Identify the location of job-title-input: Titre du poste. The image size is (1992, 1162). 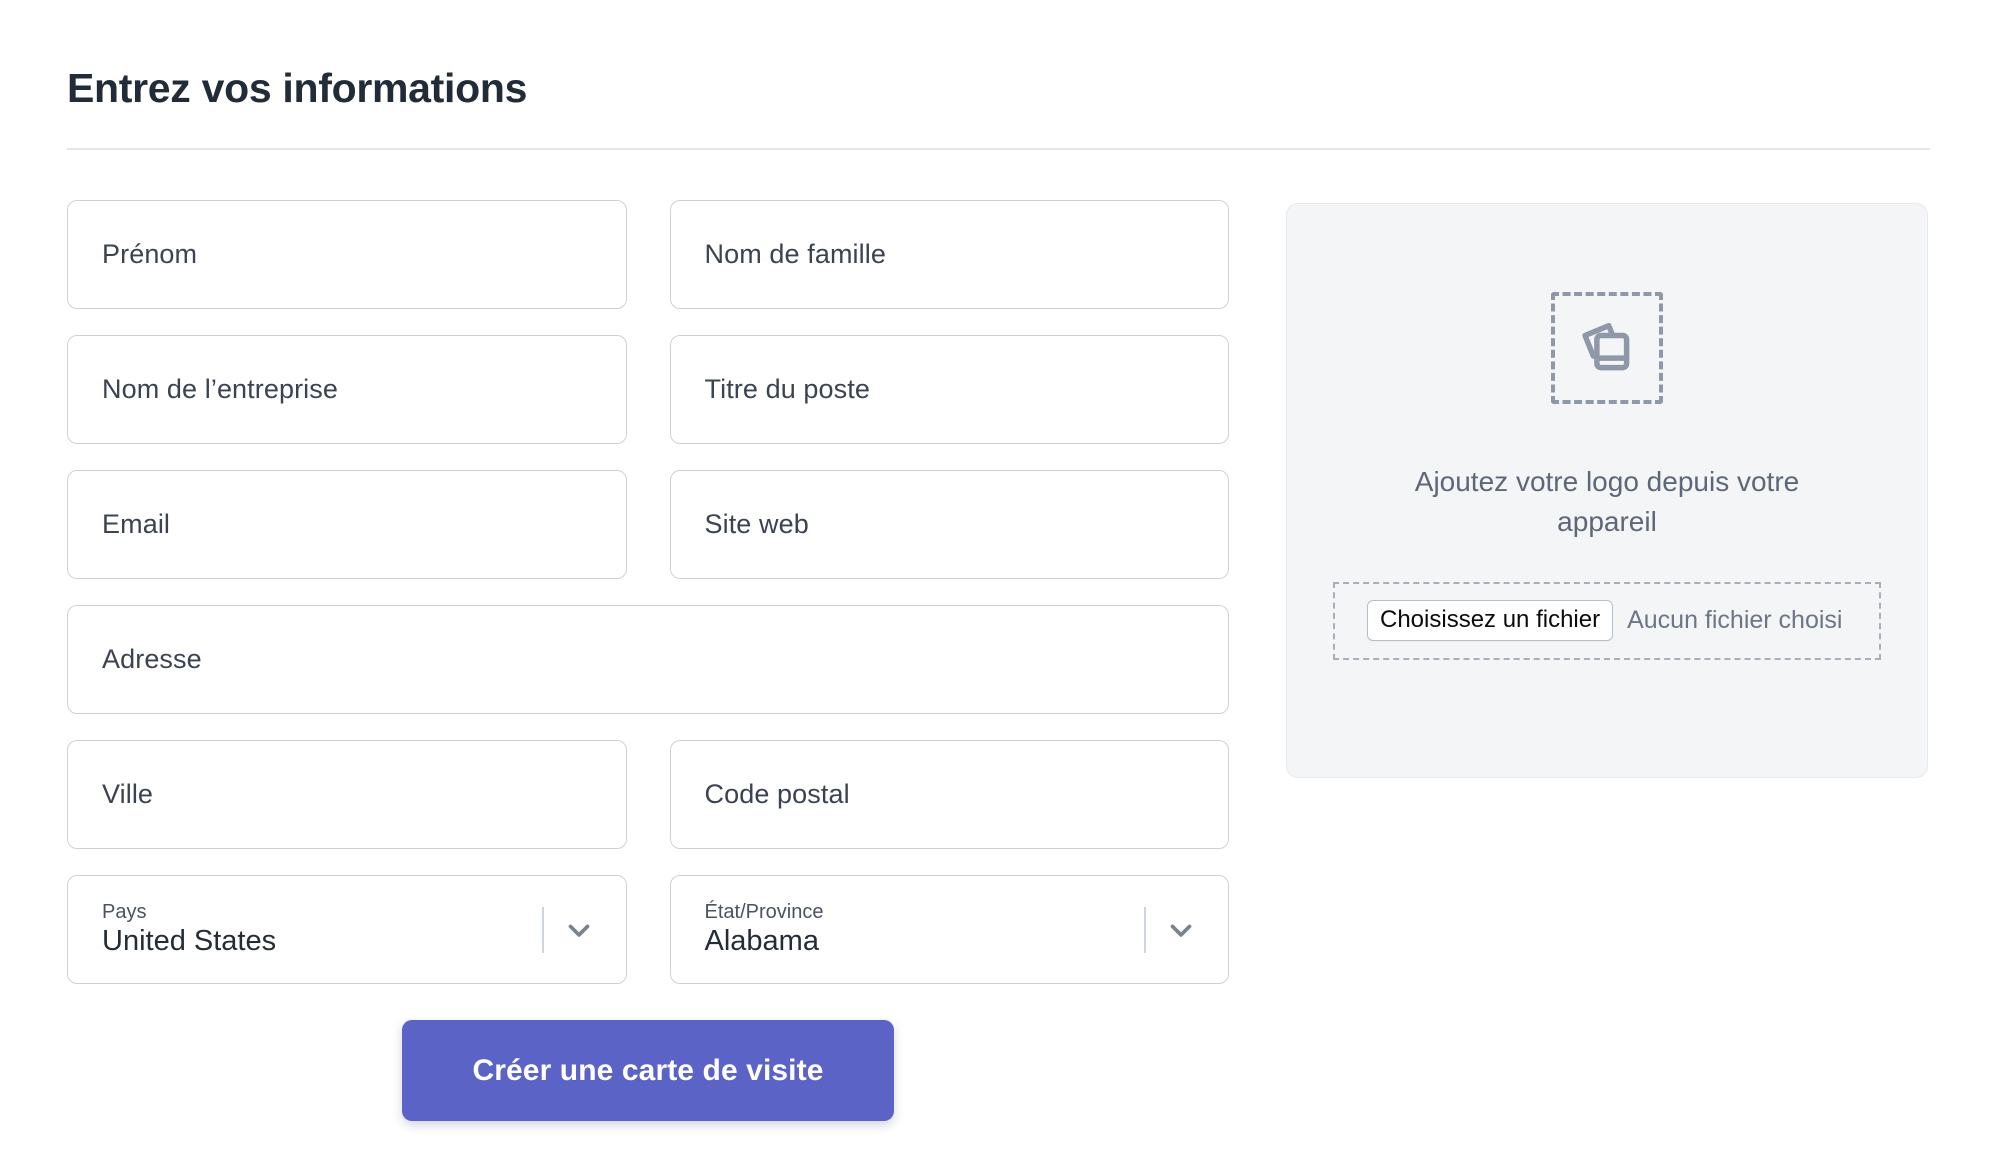
(949, 389).